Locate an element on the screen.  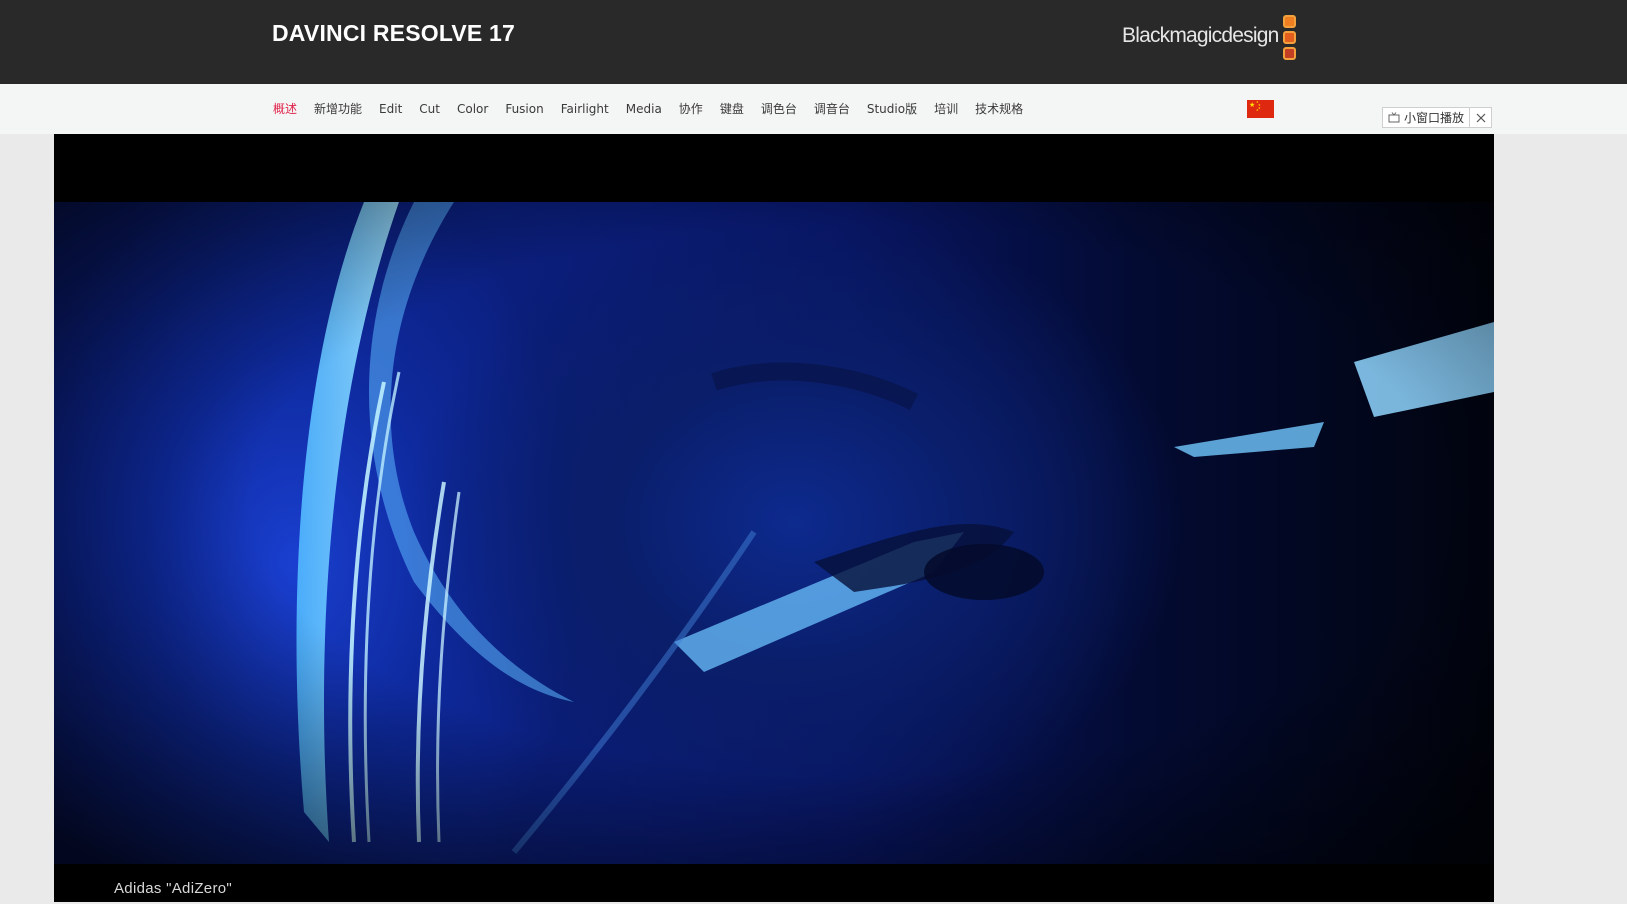
nav-item-tech-specs: 技术规格 is located at coordinates (999, 108).